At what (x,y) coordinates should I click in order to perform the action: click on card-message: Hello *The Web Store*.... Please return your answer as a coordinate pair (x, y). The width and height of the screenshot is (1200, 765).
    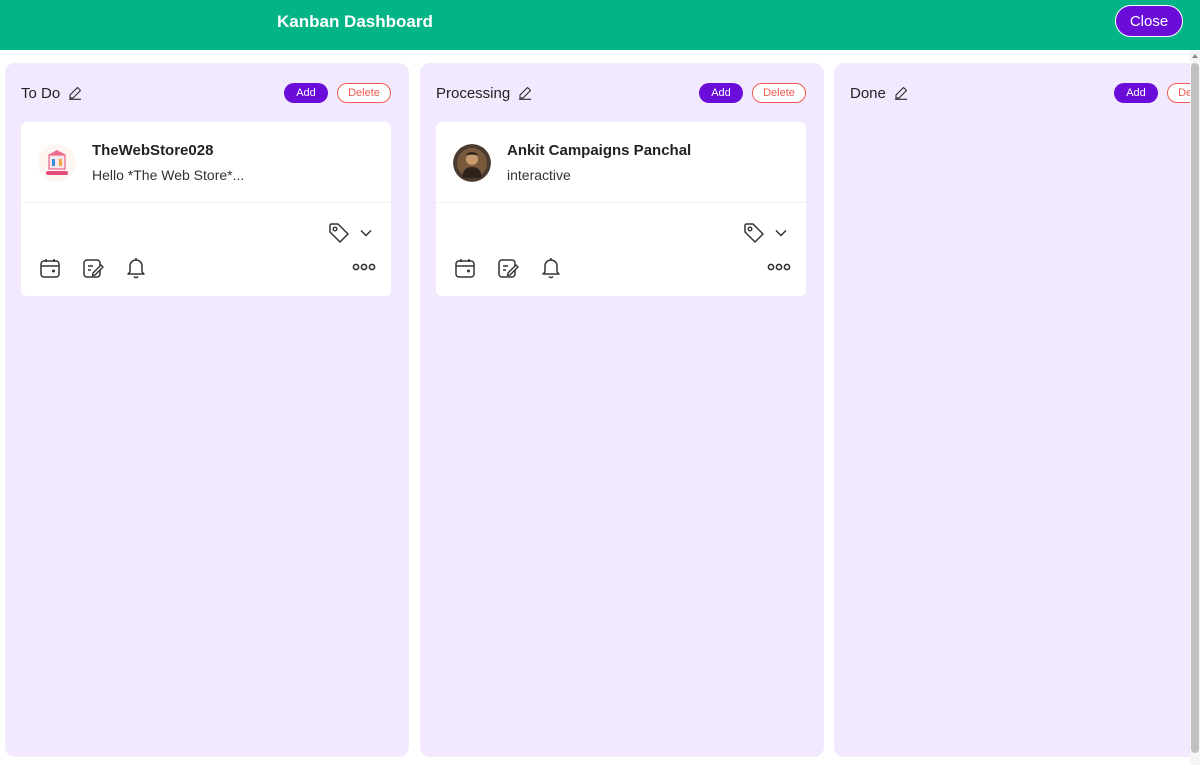
    Looking at the image, I should click on (168, 175).